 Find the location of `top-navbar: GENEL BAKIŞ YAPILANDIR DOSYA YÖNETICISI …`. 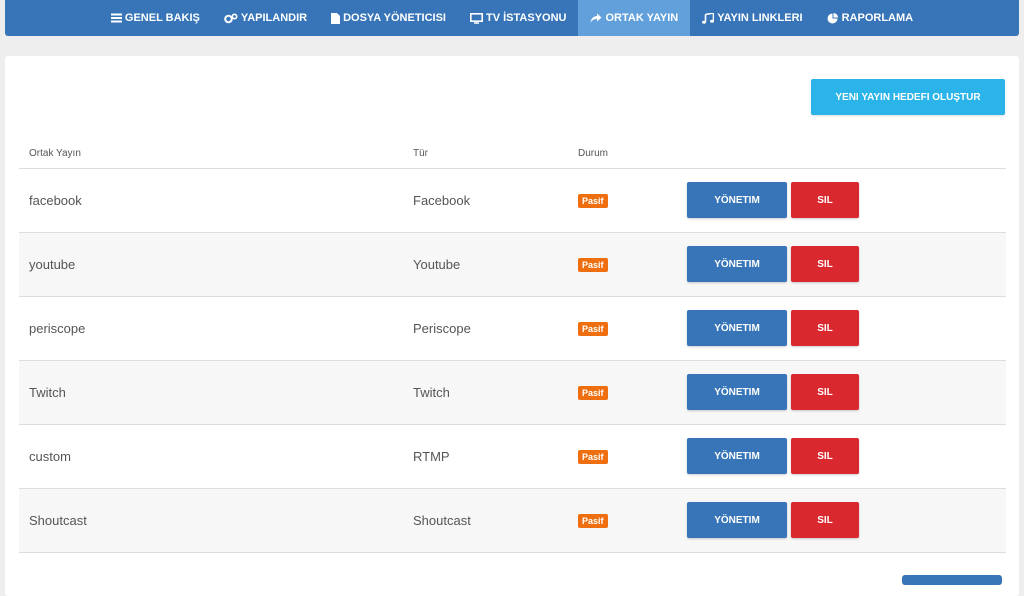

top-navbar: GENEL BAKIŞ YAPILANDIR DOSYA YÖNETICISI … is located at coordinates (512, 18).